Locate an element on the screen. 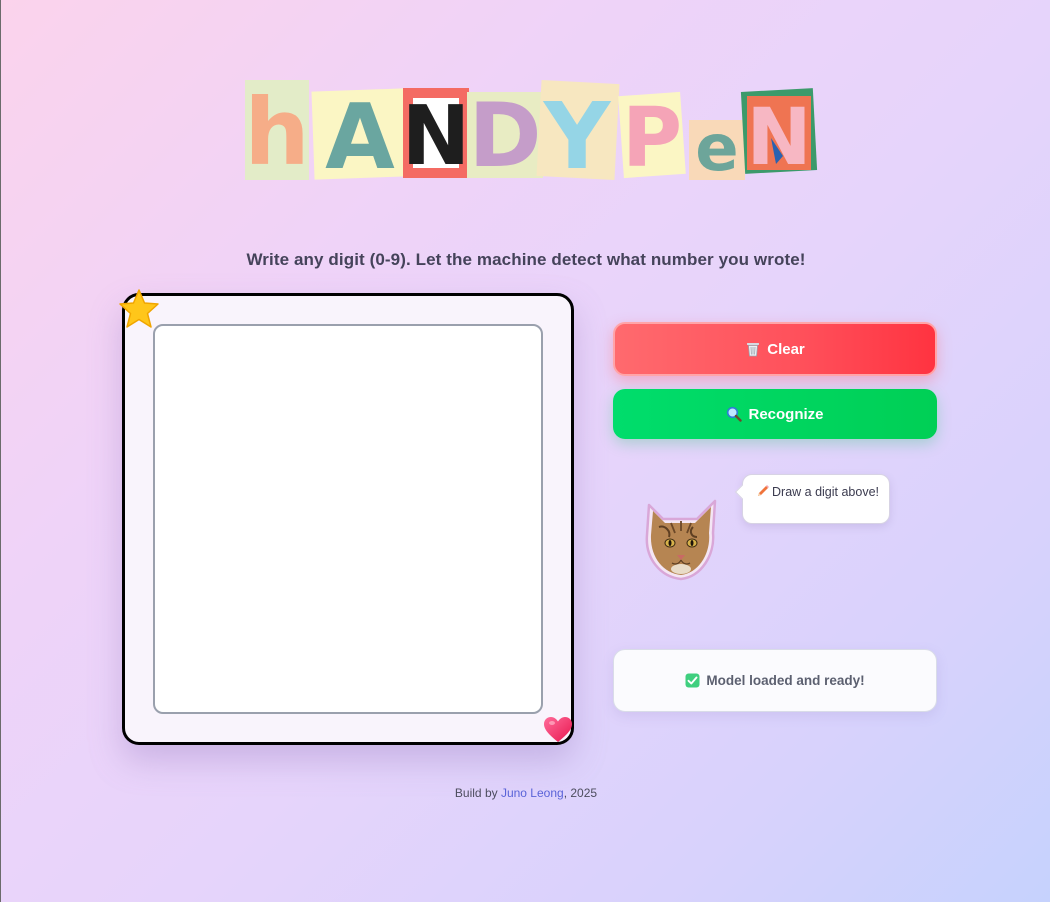 The image size is (1050, 902). status-text: Model loaded and ready! is located at coordinates (785, 680).